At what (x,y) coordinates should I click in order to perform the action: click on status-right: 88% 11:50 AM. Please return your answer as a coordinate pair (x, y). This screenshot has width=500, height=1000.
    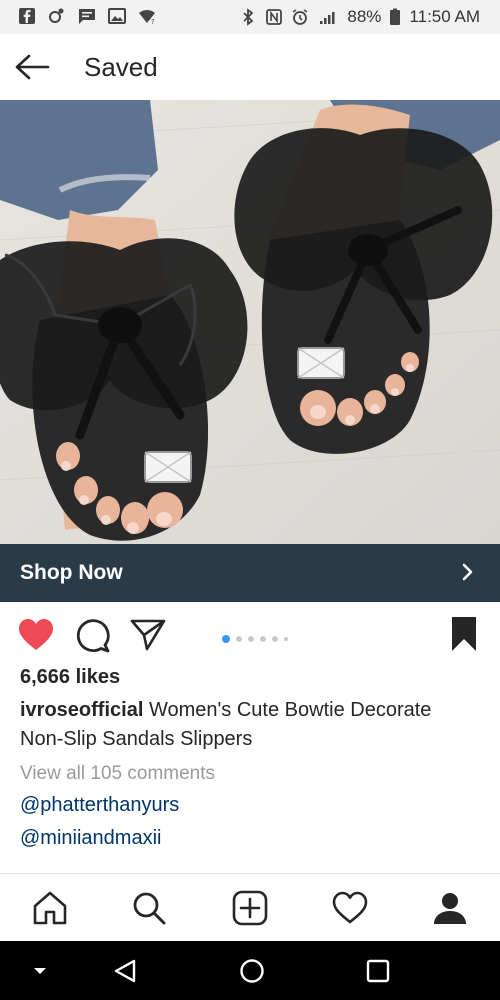
    Looking at the image, I should click on (359, 17).